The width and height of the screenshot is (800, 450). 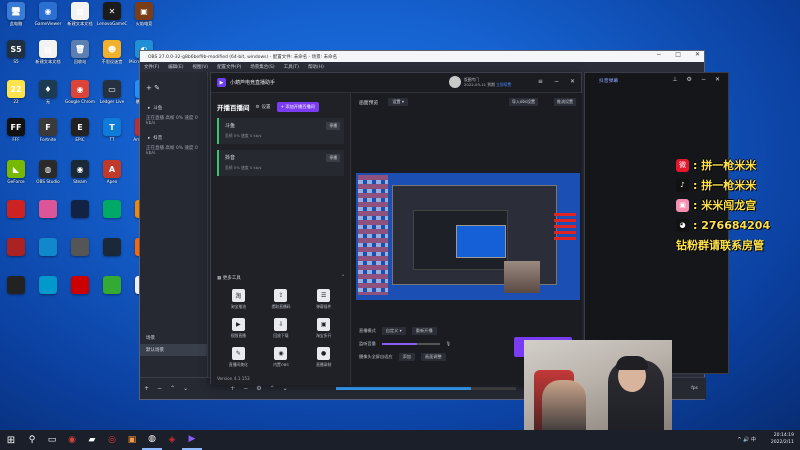 I want to click on desktop-icon: 🗑 回收站, so click(x=80, y=57).